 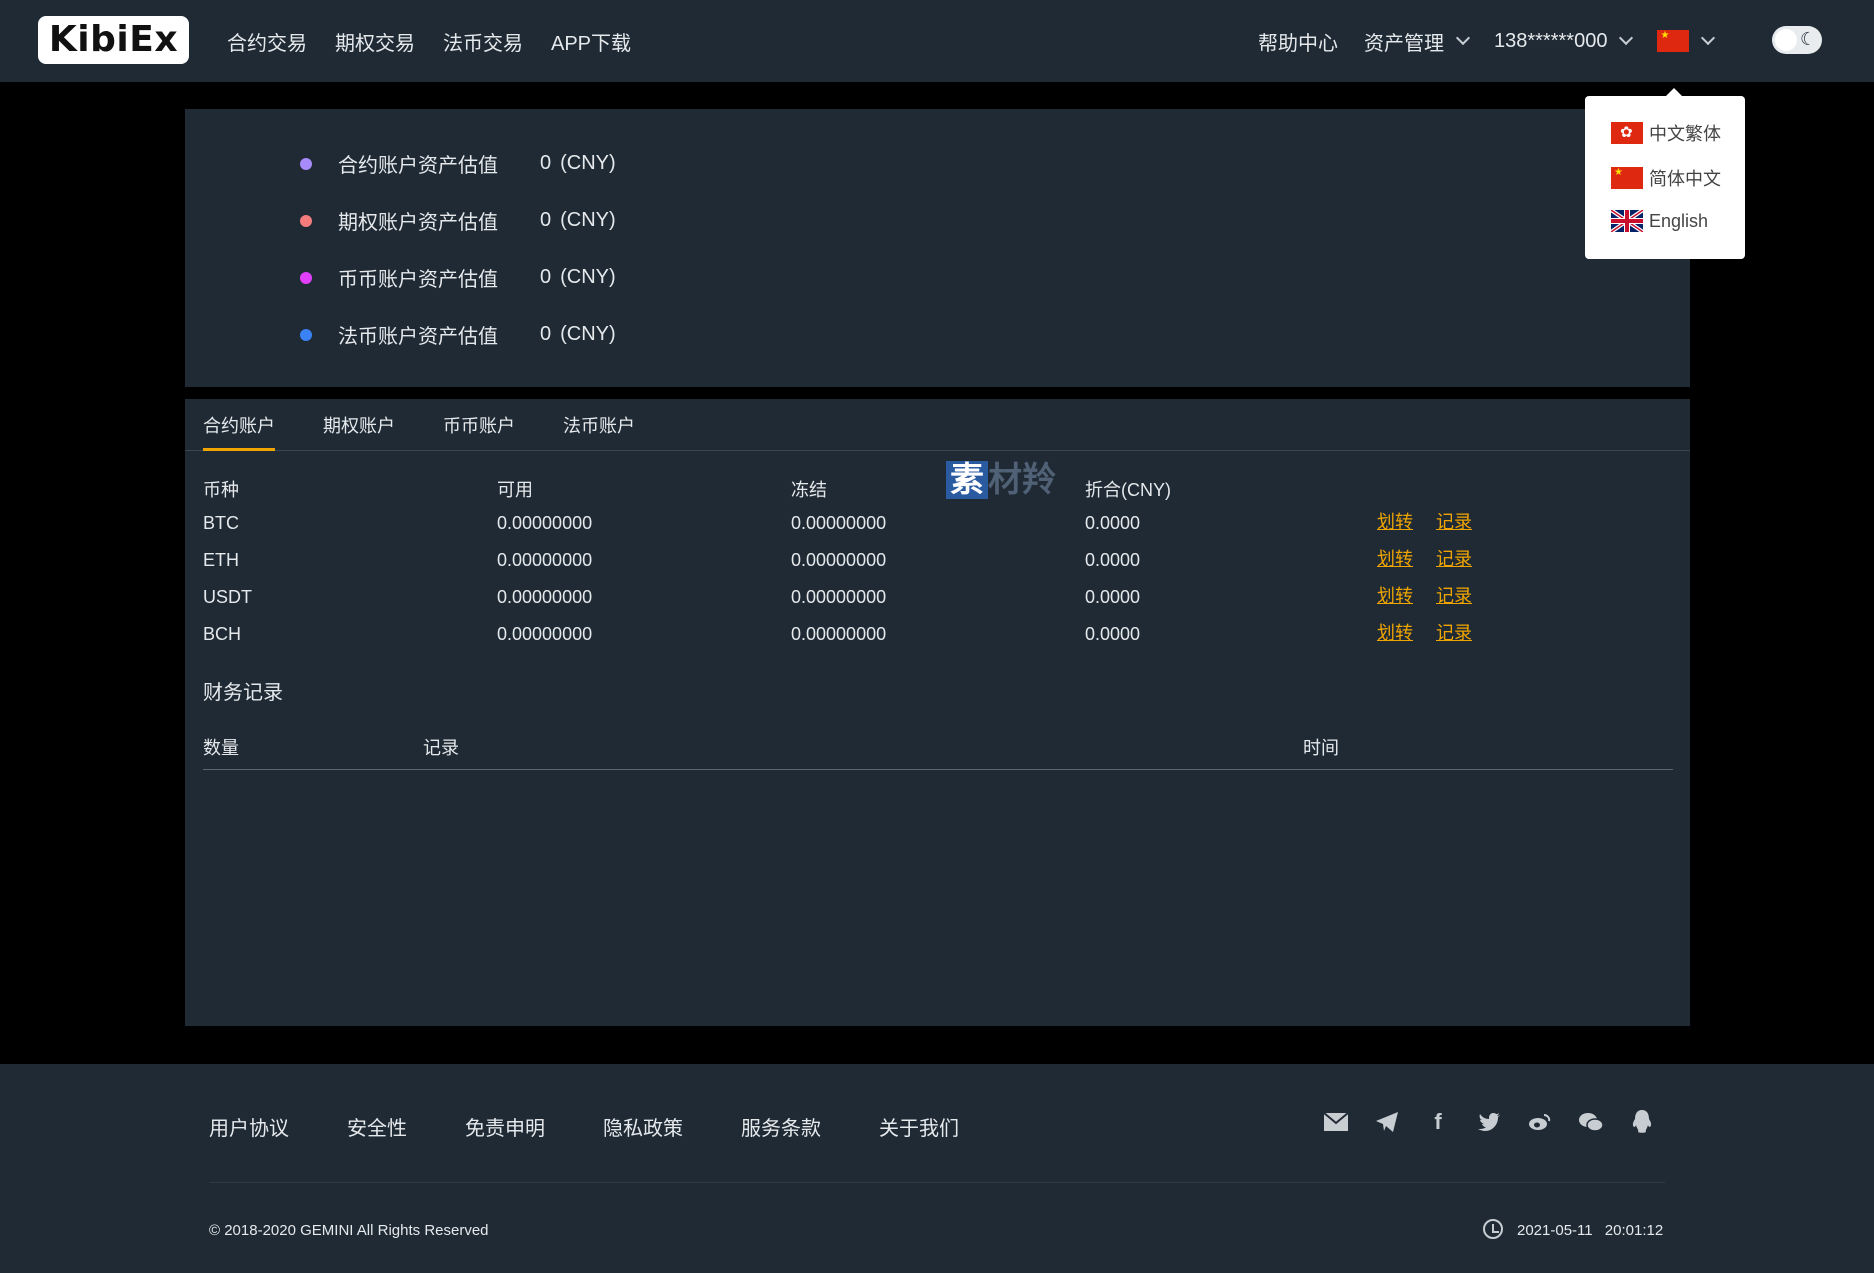 What do you see at coordinates (377, 1126) in the screenshot?
I see `footer-link-security: 安全性` at bounding box center [377, 1126].